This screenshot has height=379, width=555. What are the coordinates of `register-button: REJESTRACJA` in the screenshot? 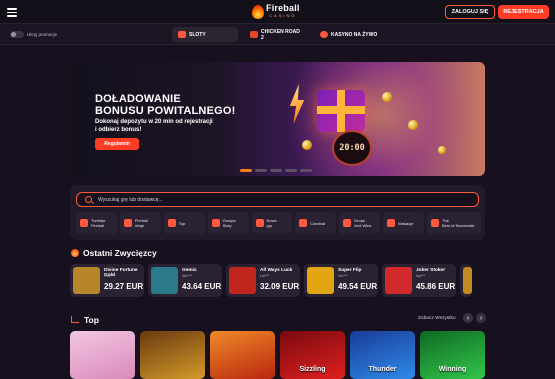 It's located at (523, 12).